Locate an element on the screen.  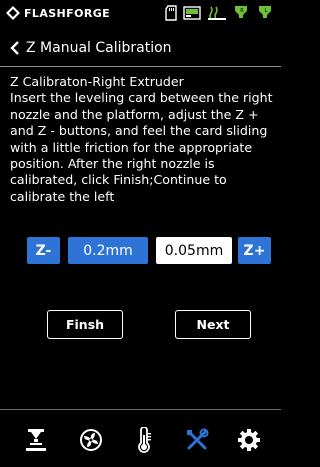
fan-icon is located at coordinates (91, 440).